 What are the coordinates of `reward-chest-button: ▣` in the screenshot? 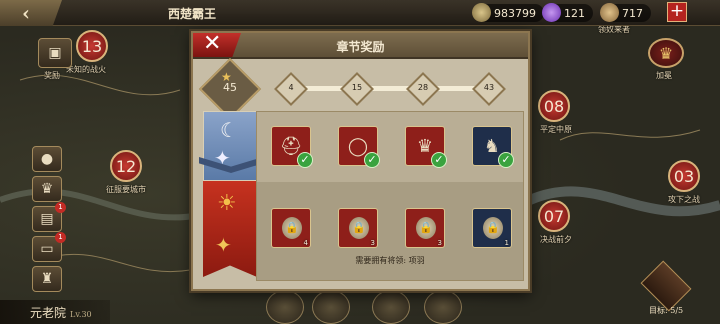 It's located at (55, 53).